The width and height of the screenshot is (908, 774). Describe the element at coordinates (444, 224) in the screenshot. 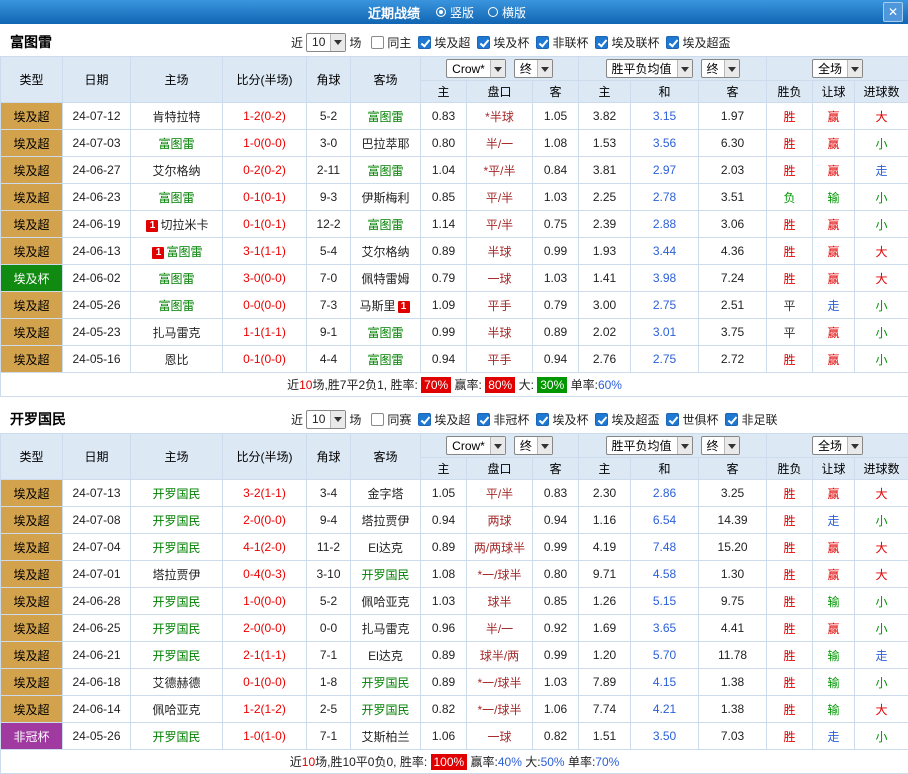

I see `home-odds: 1.14` at that location.